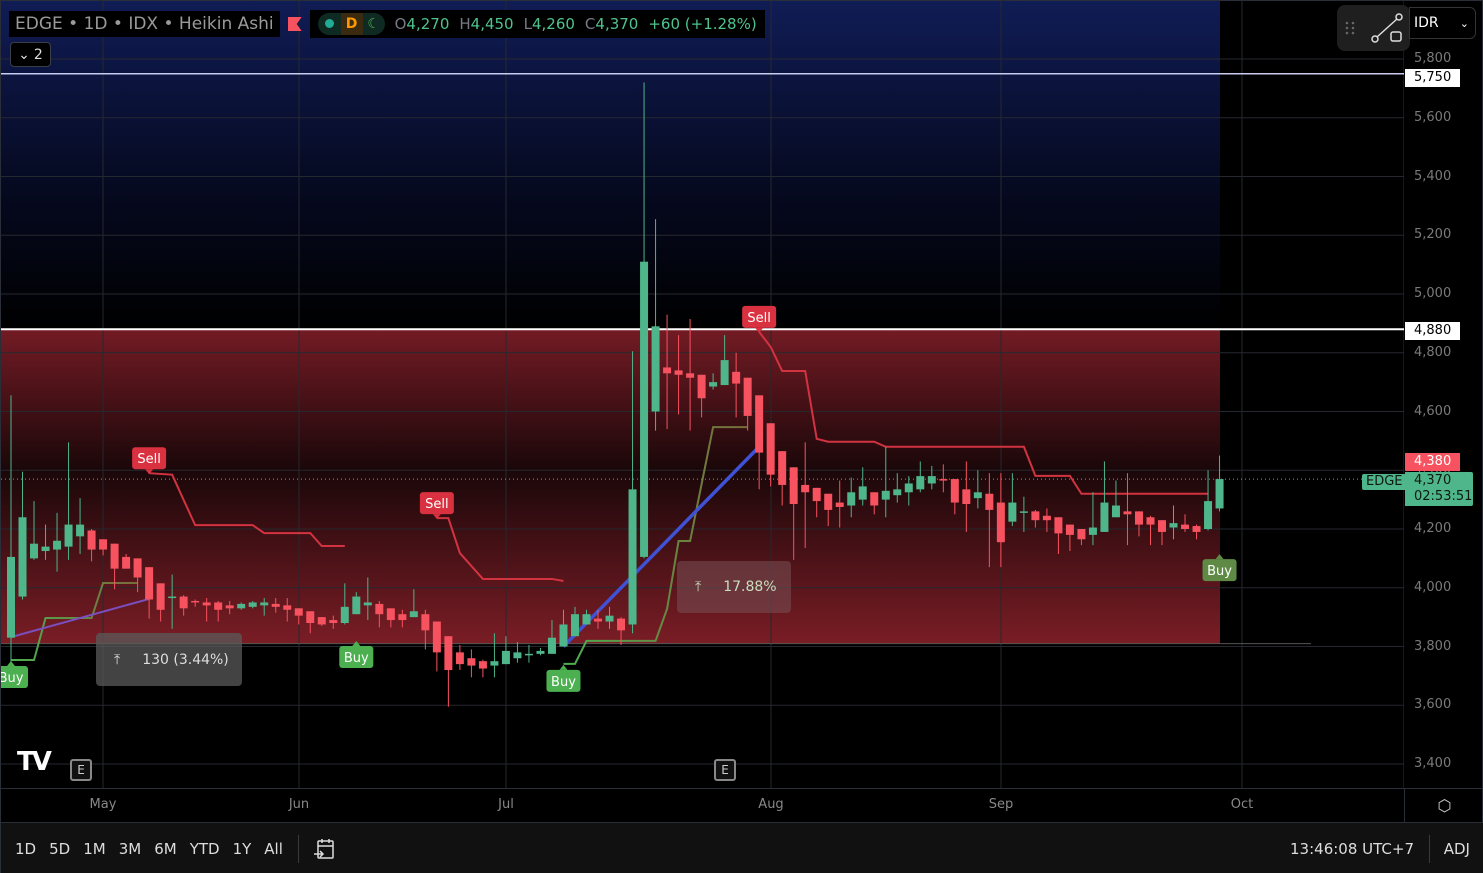  I want to click on range-1m: 1M, so click(94, 849).